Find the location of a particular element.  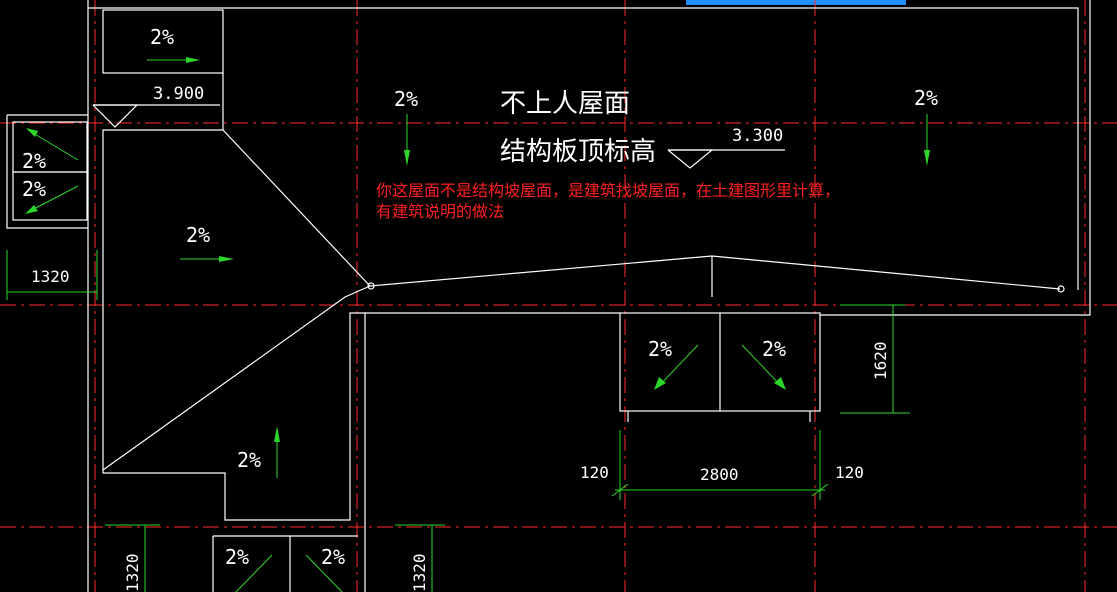

slope-label-bay-right: 2% is located at coordinates (774, 349).